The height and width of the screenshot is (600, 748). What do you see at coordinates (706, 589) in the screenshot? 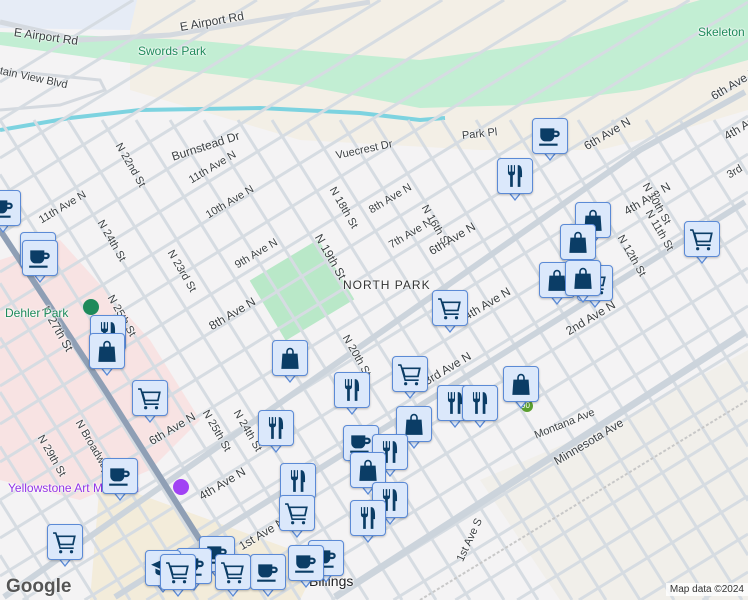
I see `map-attribution: Map data ©2024` at bounding box center [706, 589].